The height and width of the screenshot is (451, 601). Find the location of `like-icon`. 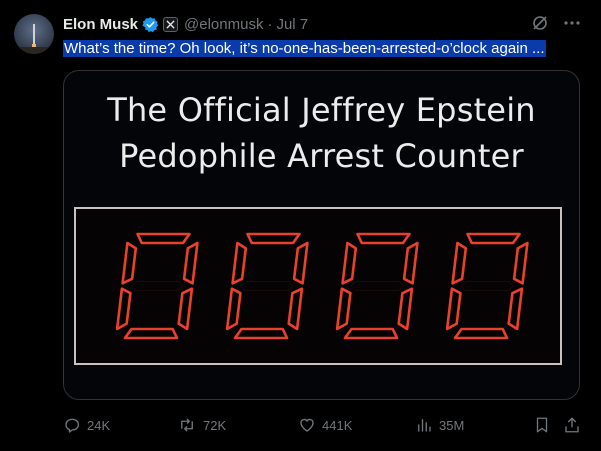

like-icon is located at coordinates (307, 425).